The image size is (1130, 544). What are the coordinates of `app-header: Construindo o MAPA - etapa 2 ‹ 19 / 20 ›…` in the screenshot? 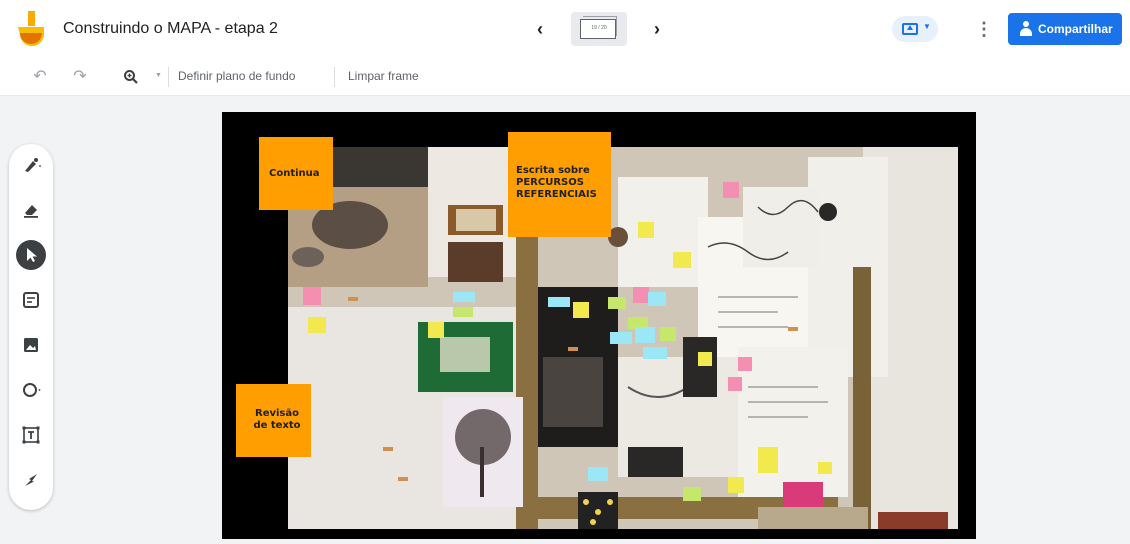 It's located at (565, 29).